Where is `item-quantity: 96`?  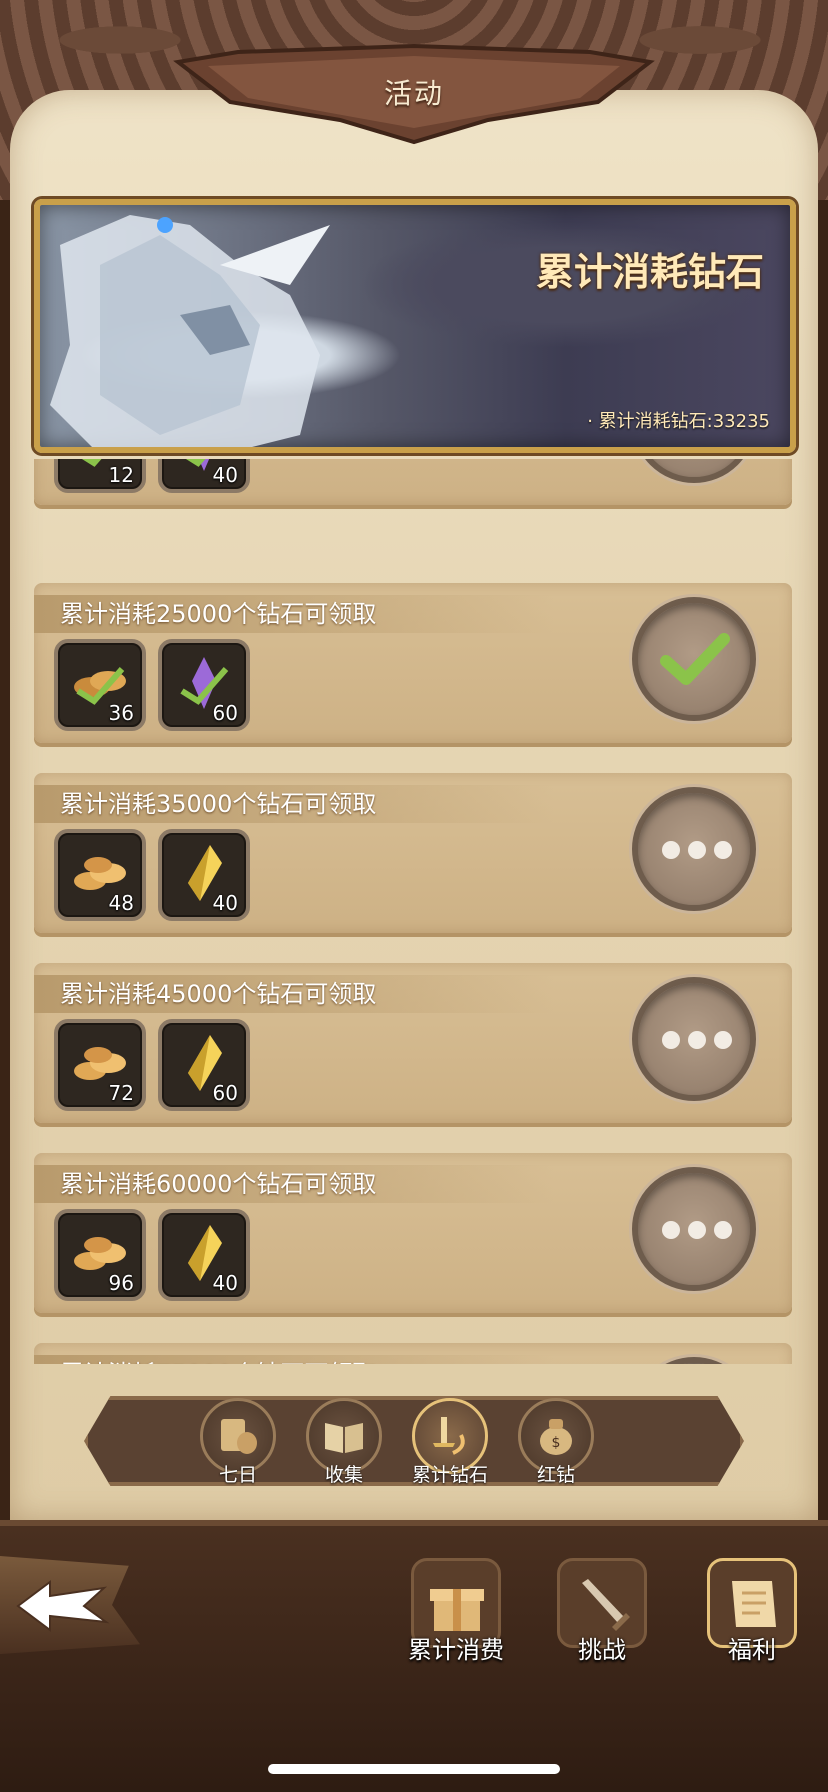
item-quantity: 96 is located at coordinates (121, 1283).